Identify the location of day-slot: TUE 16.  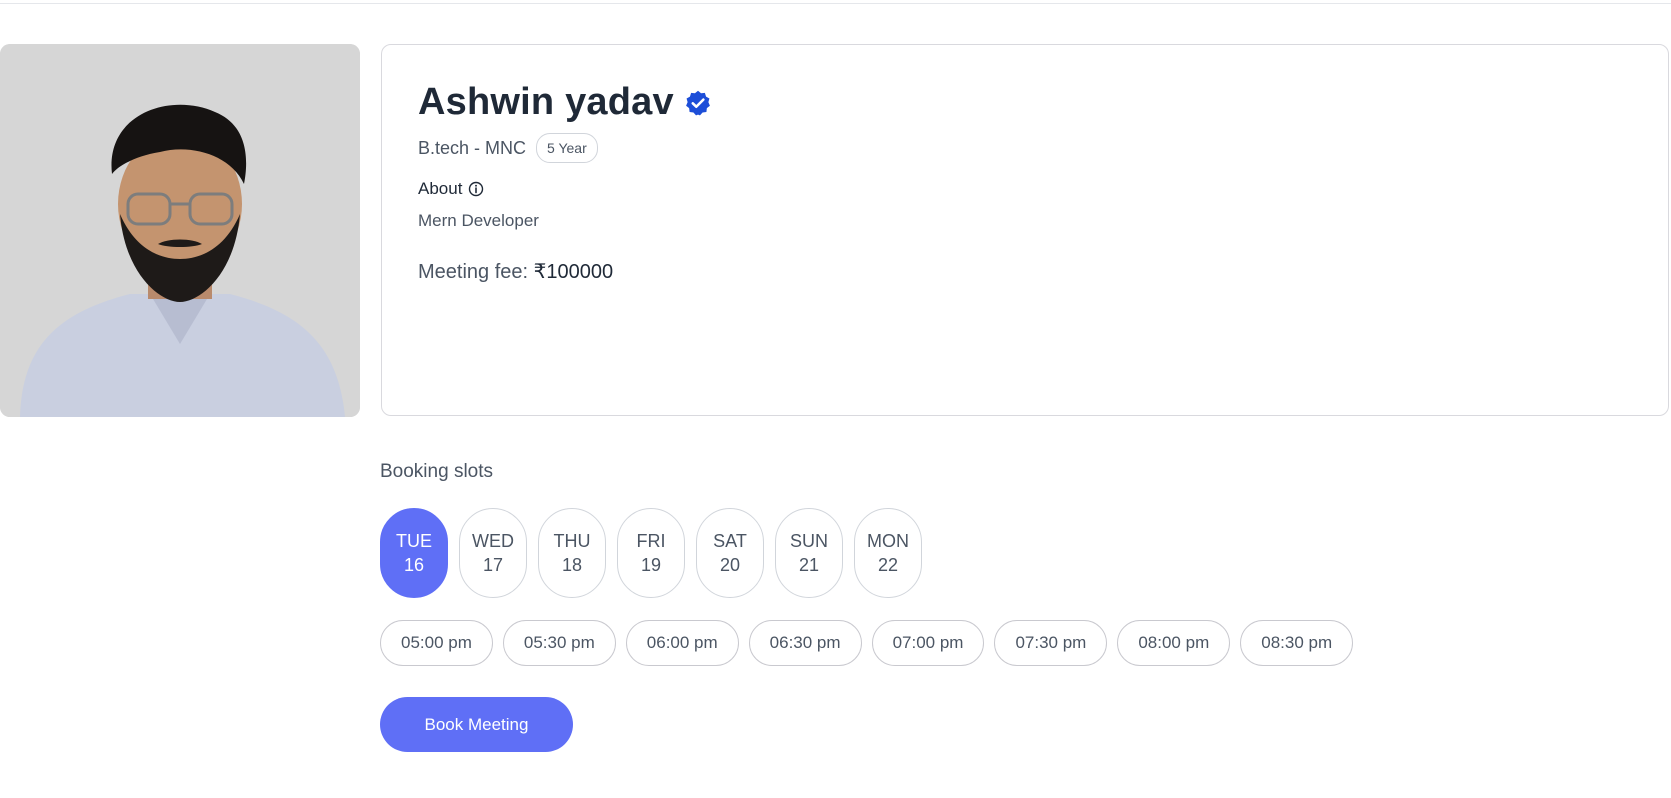
(414, 553).